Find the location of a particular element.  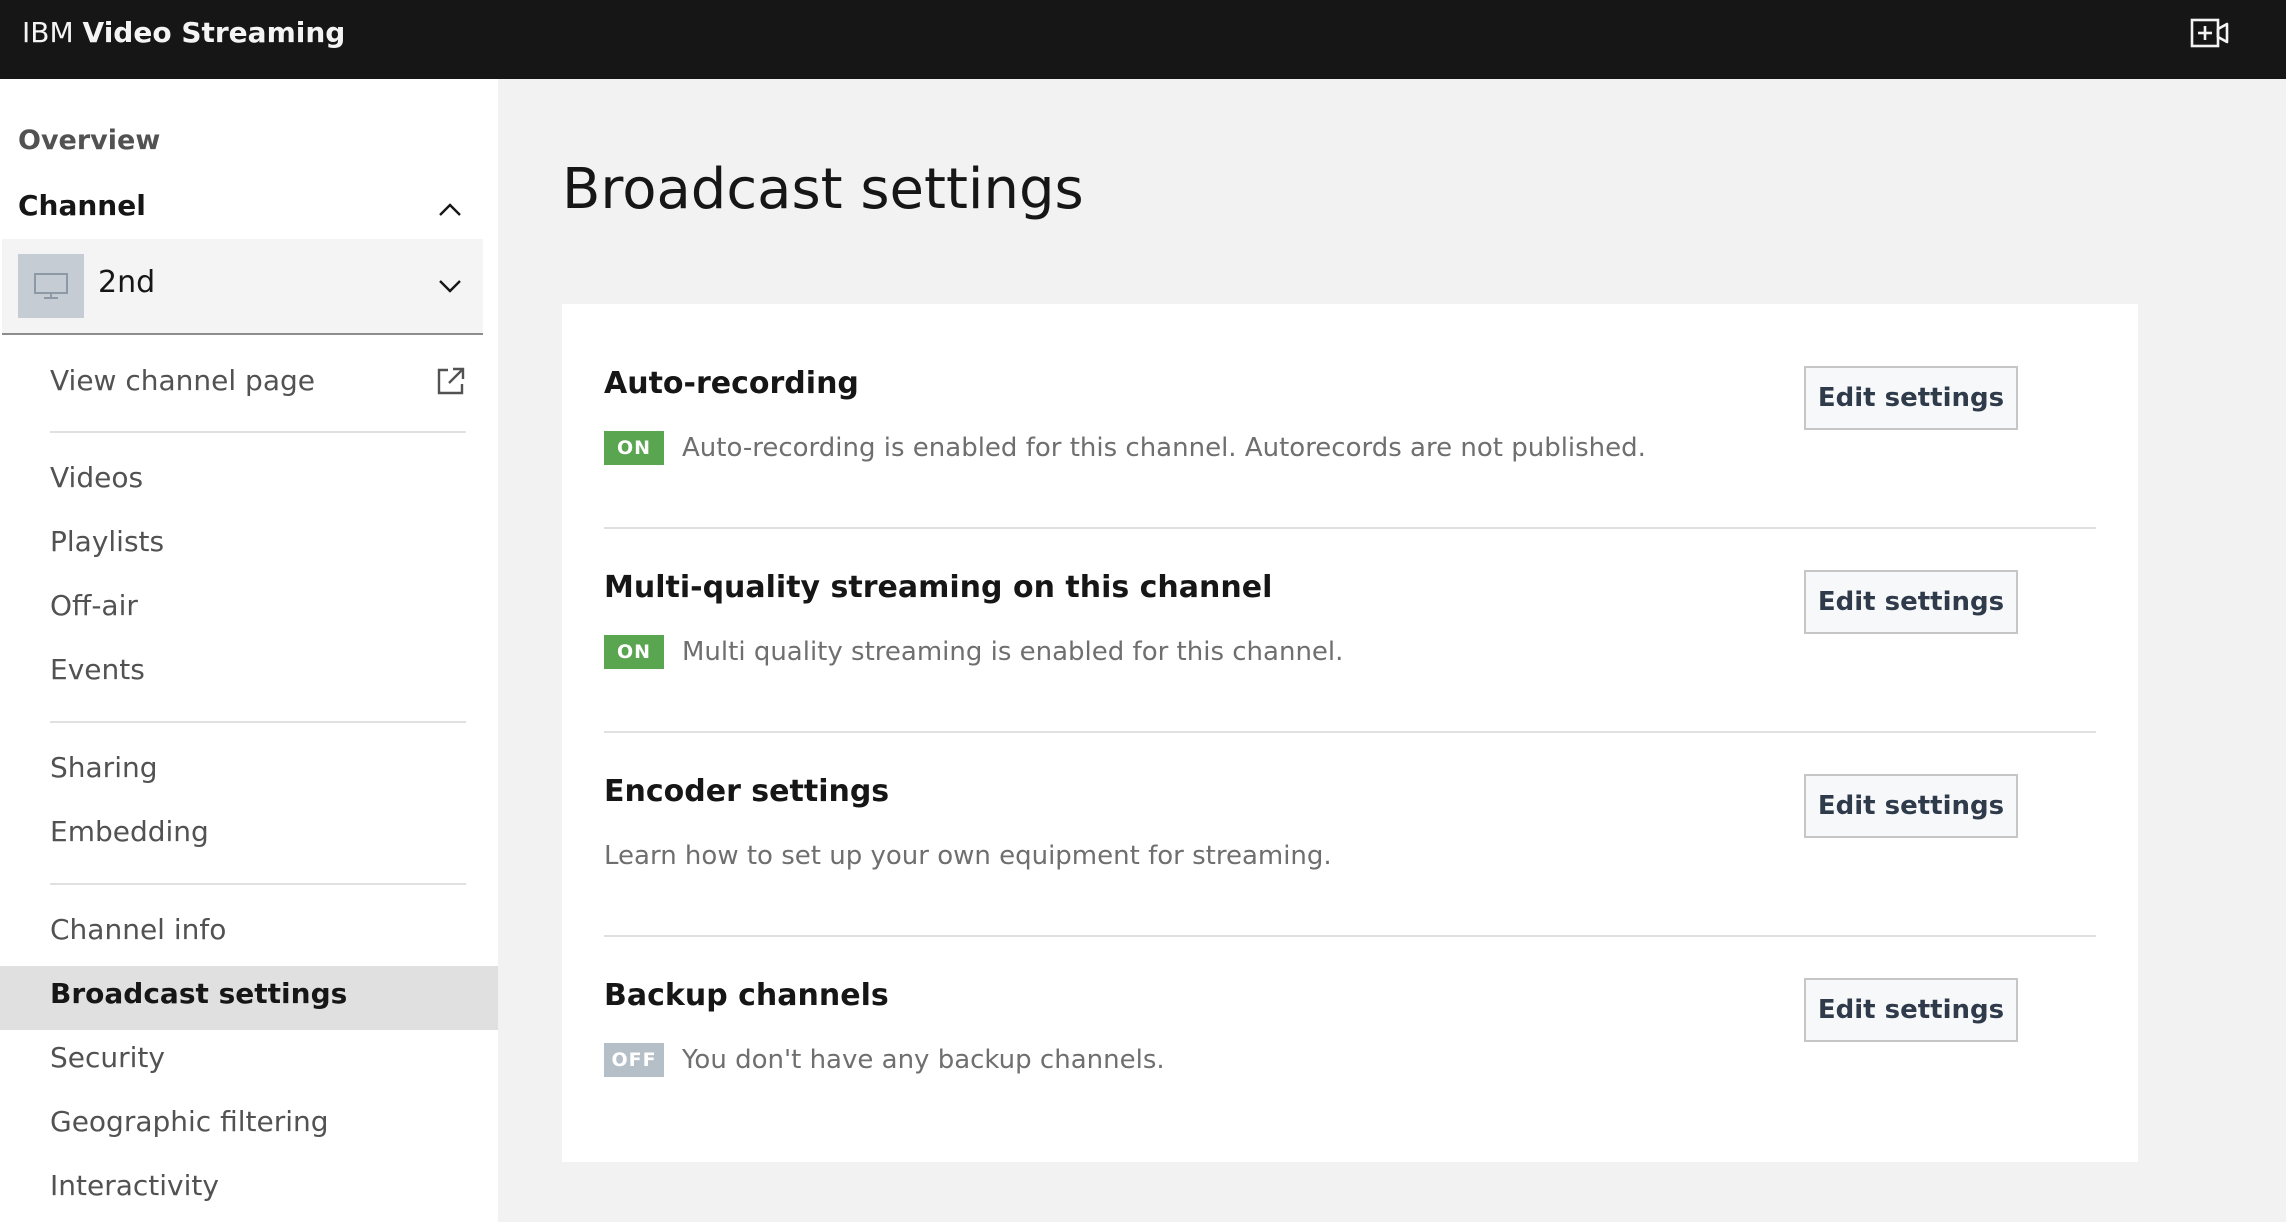

channel-heading: Channel is located at coordinates (82, 205).